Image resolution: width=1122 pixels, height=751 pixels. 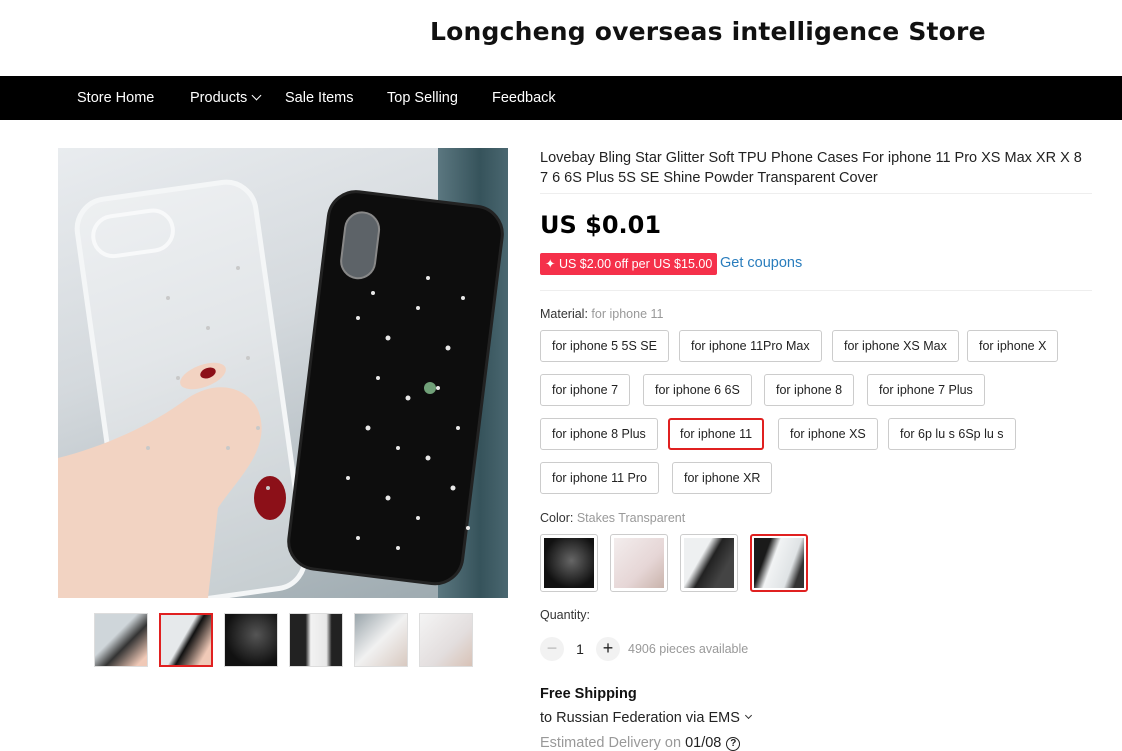 What do you see at coordinates (599, 478) in the screenshot?
I see `material-option: for iphone 11 Pro` at bounding box center [599, 478].